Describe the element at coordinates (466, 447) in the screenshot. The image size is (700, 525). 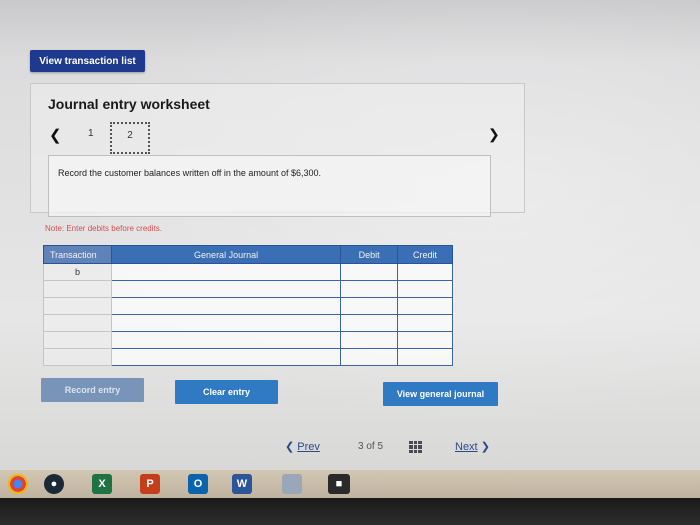
I see `next-label: Next` at that location.